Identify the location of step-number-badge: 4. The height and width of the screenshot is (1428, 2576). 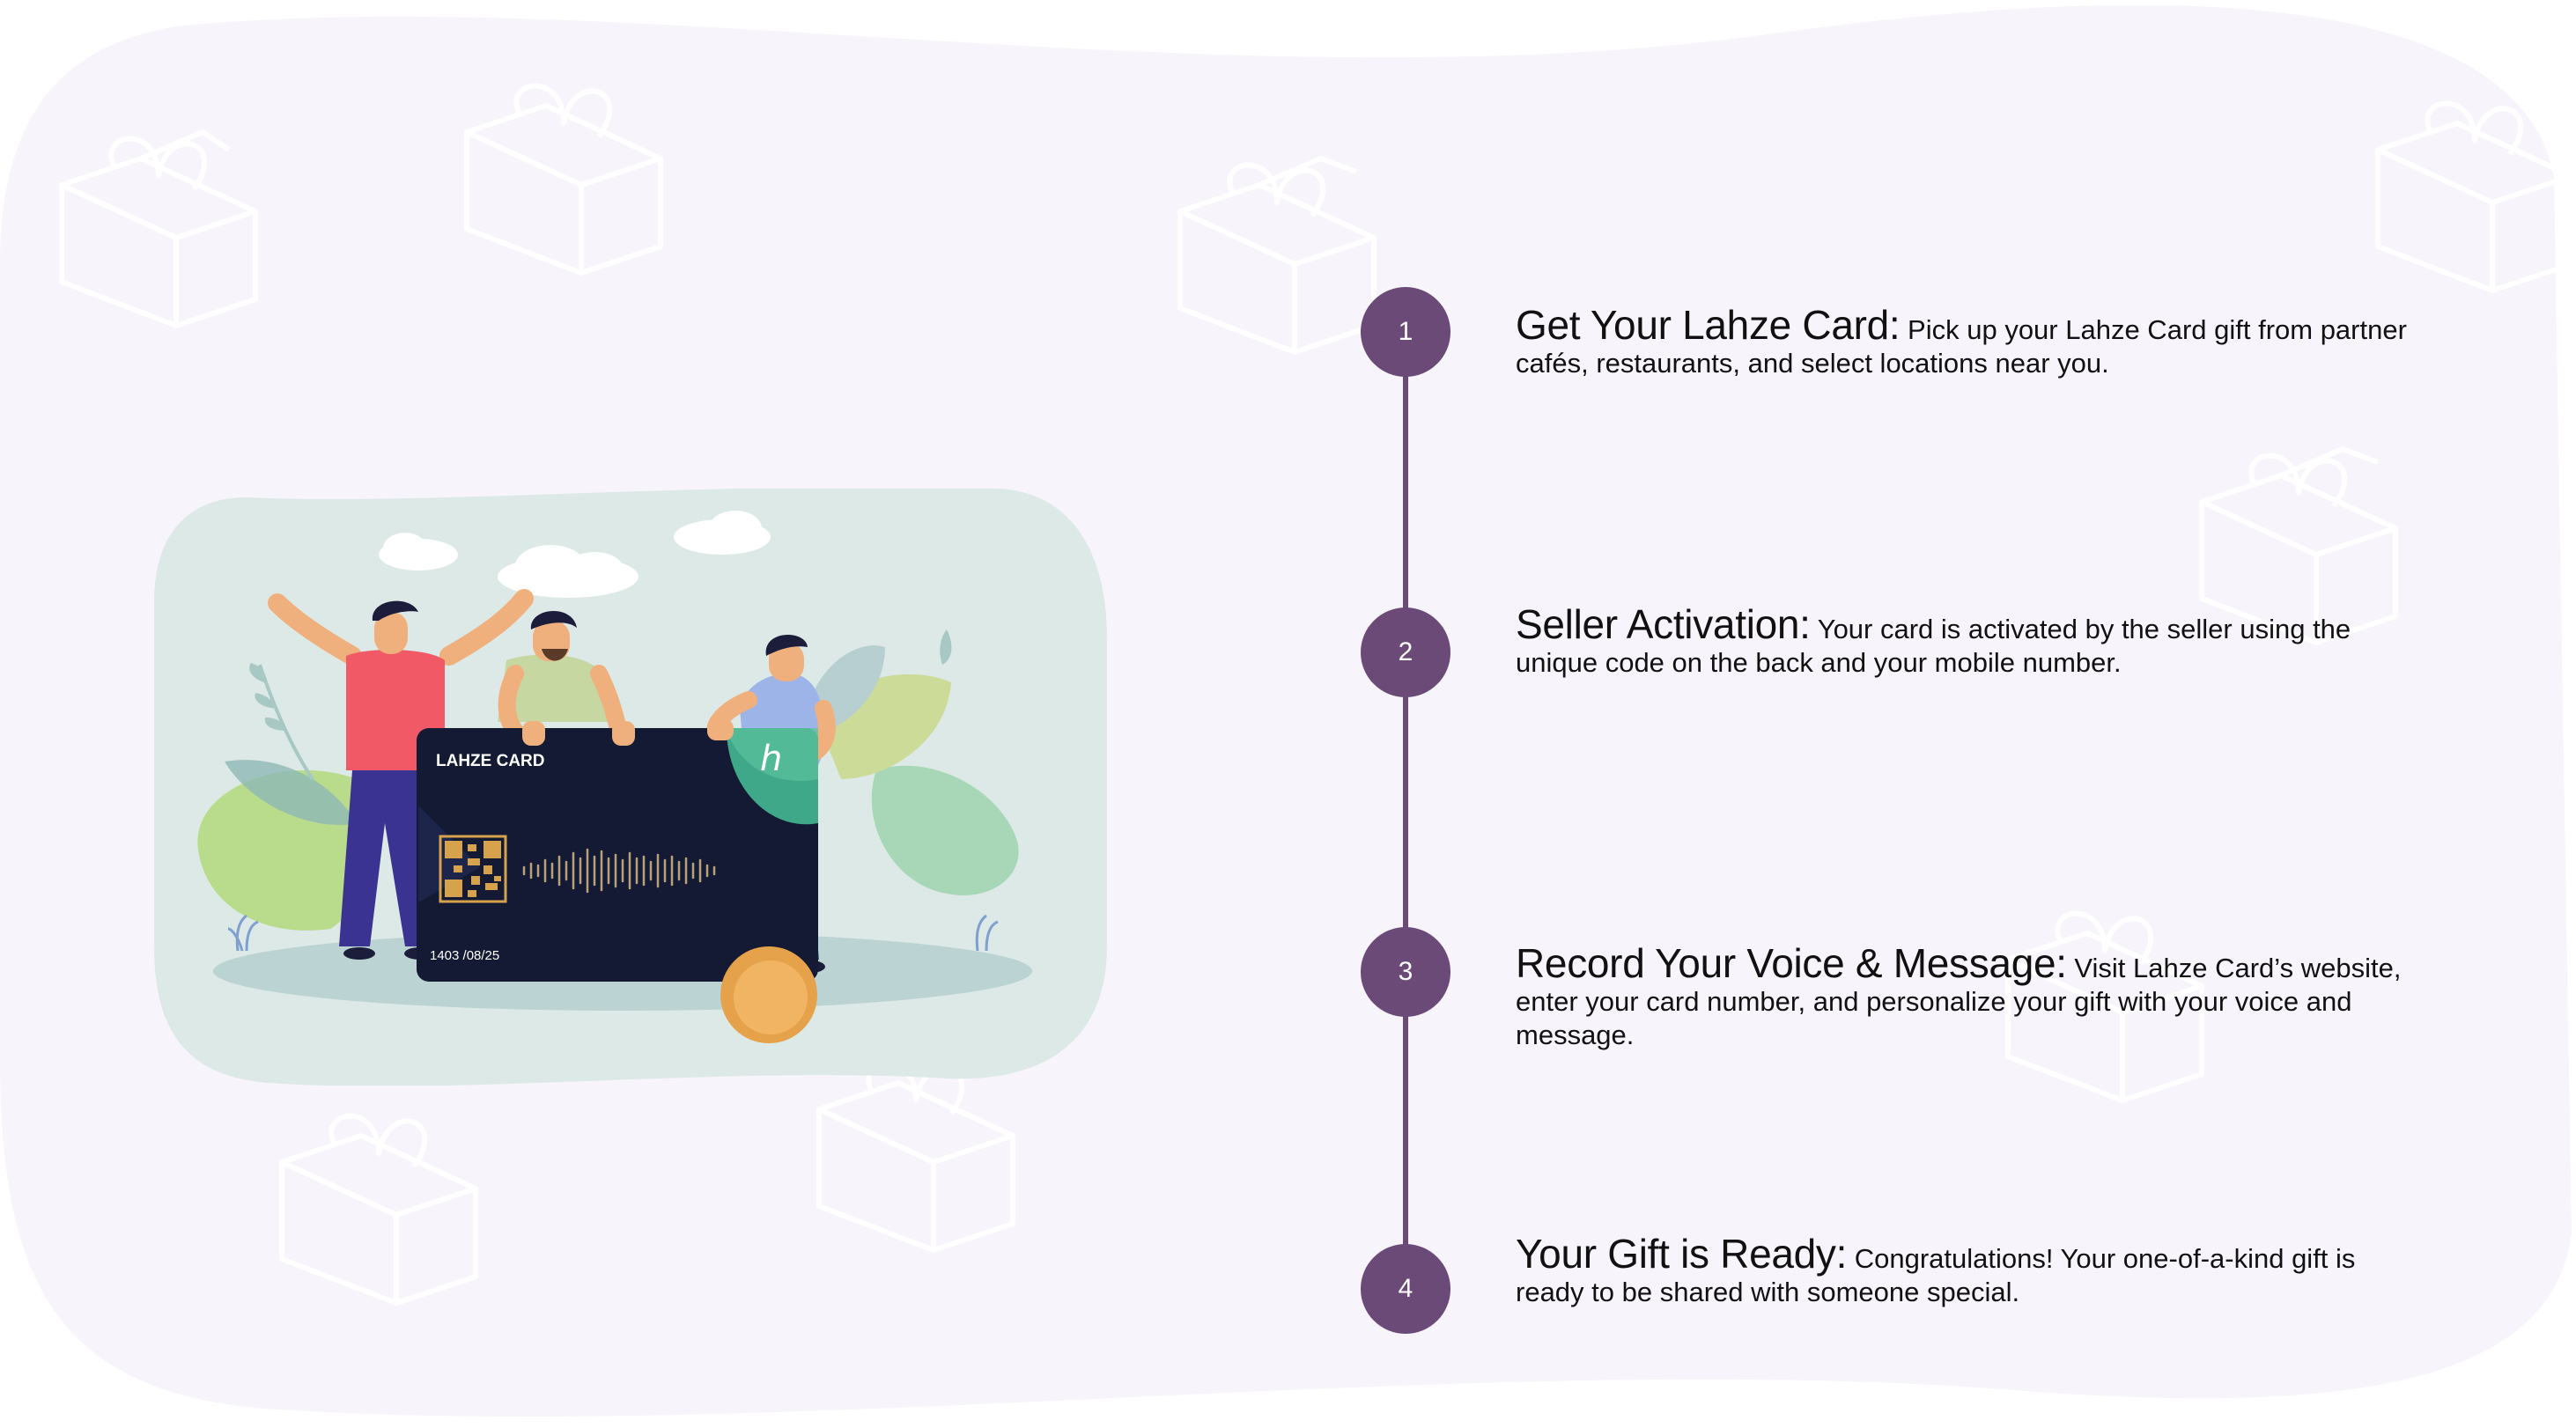
(1405, 1289).